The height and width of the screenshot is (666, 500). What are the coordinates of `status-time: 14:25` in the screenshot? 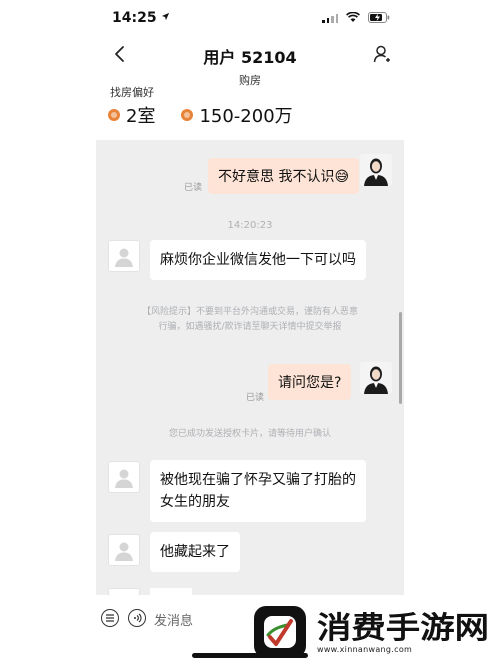 It's located at (141, 18).